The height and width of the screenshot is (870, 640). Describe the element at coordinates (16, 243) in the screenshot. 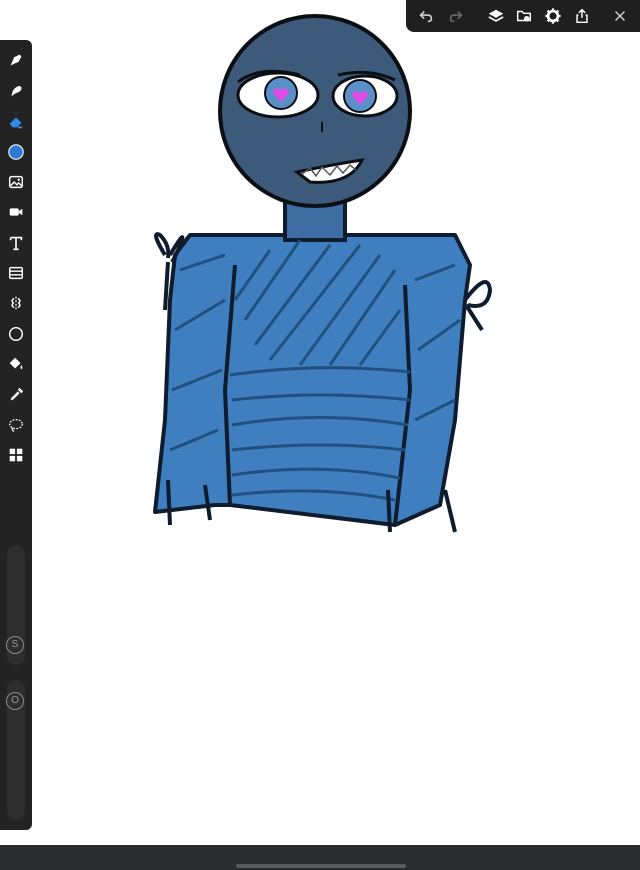

I see `text-tool-icon` at that location.